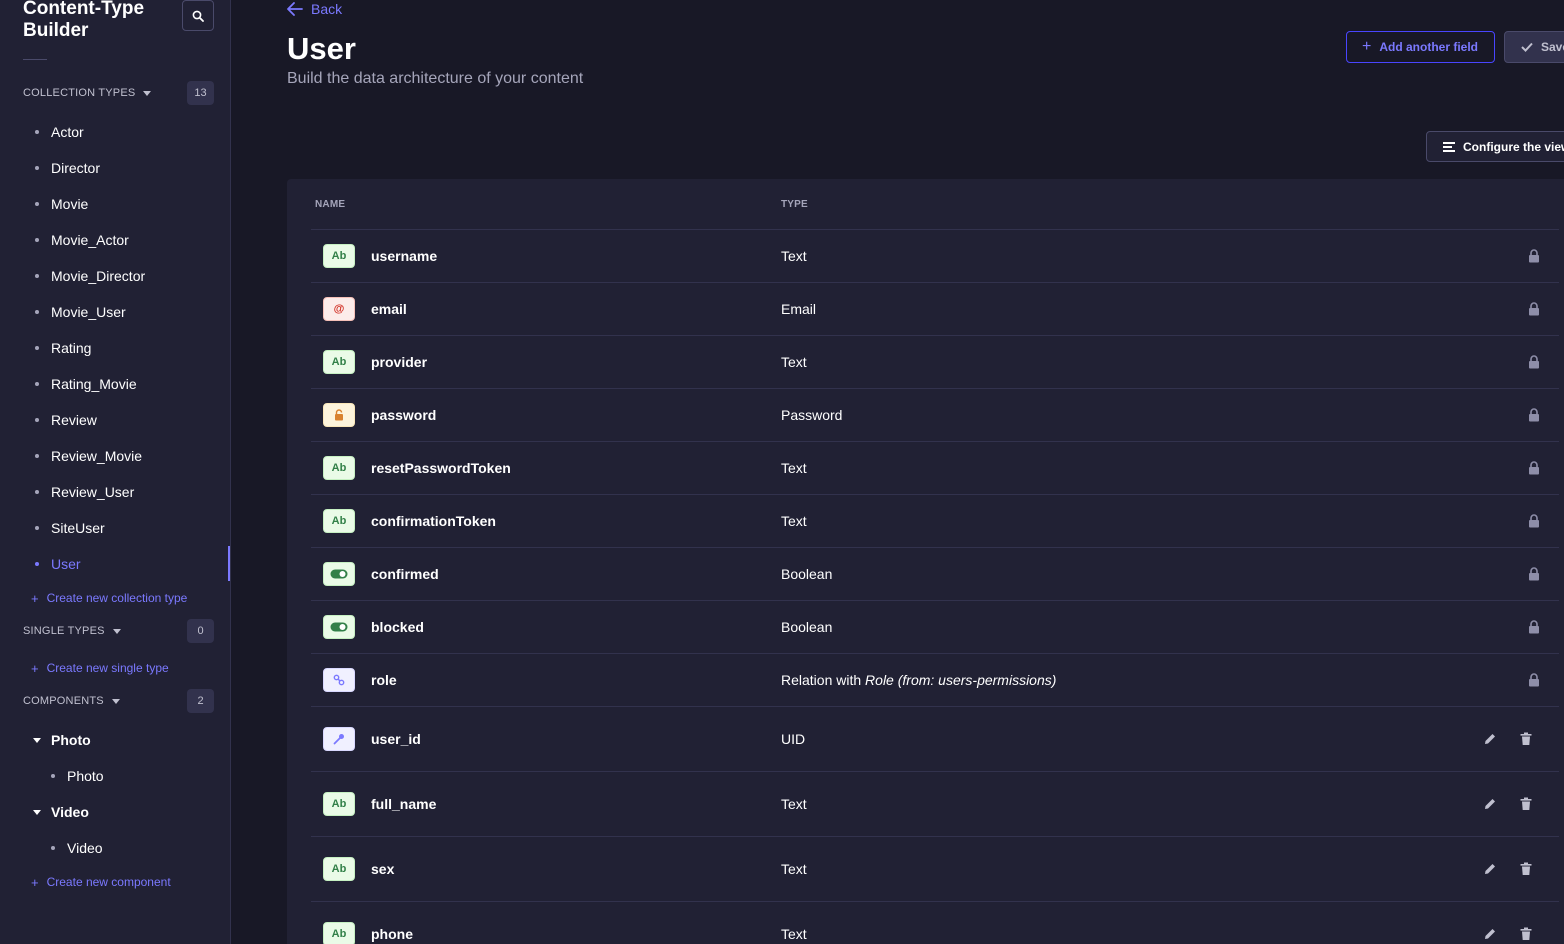 Image resolution: width=1564 pixels, height=944 pixels. I want to click on field-name: confirmed, so click(405, 574).